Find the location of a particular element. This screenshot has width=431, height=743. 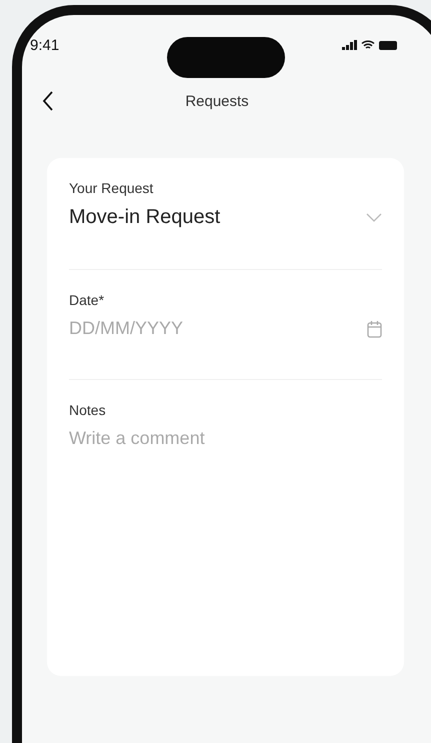

back-button is located at coordinates (48, 101).